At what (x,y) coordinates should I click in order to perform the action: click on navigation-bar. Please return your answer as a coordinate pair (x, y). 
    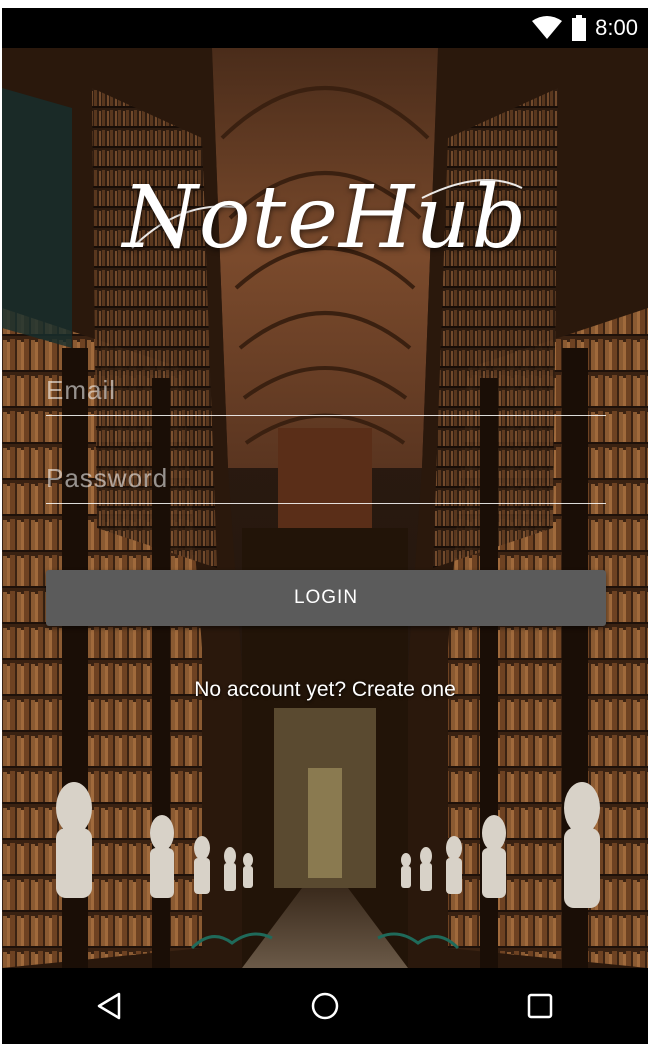
    Looking at the image, I should click on (325, 1006).